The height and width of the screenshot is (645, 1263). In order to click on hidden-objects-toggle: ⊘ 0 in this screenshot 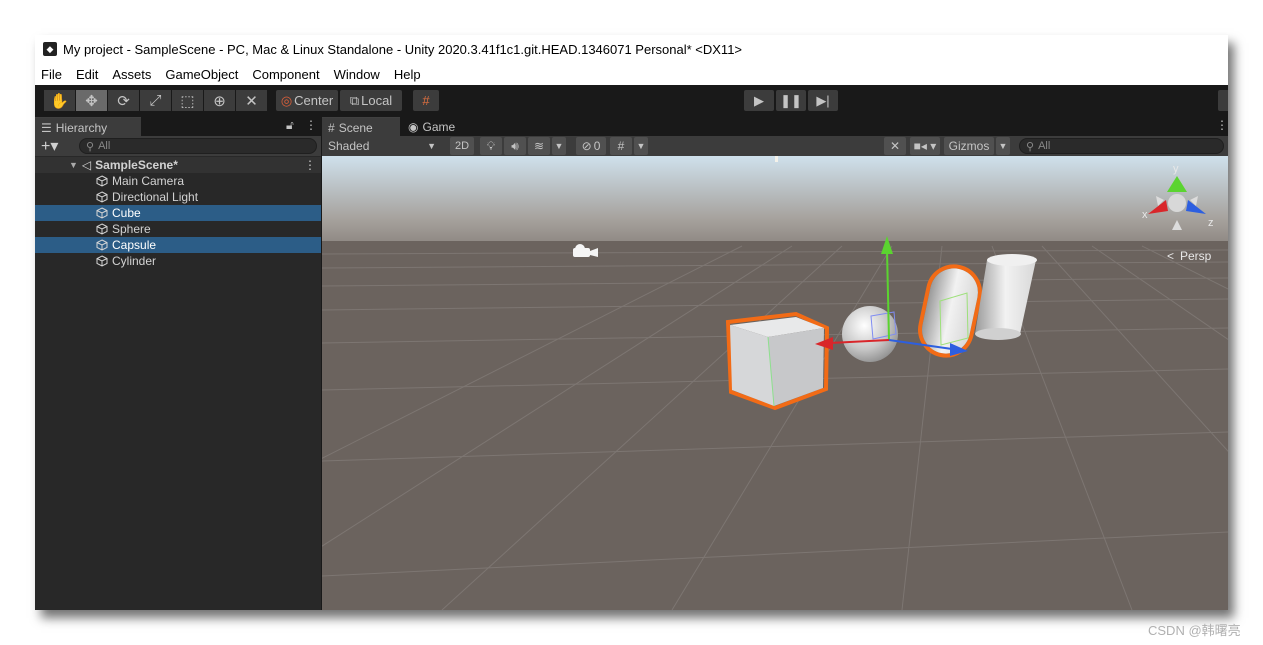, I will do `click(591, 146)`.